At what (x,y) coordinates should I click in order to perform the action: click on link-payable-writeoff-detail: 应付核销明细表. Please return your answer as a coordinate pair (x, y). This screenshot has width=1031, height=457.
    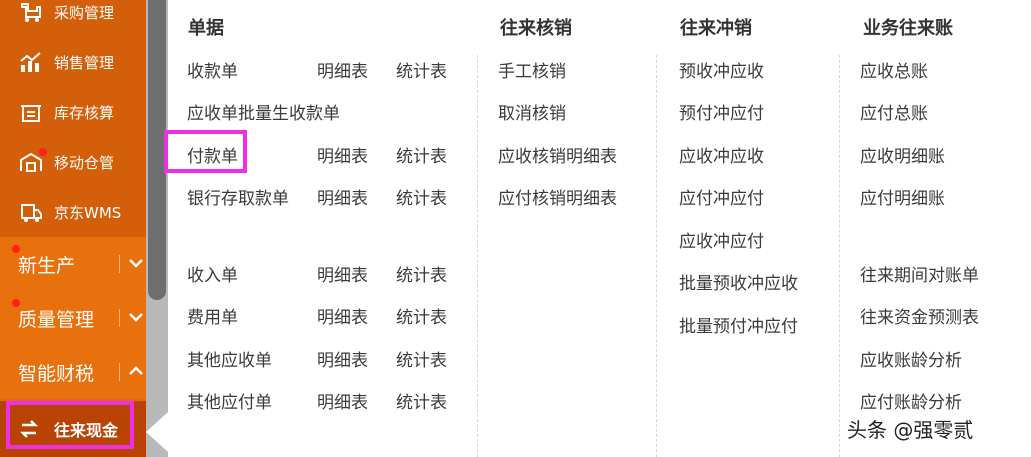
    Looking at the image, I should click on (557, 196).